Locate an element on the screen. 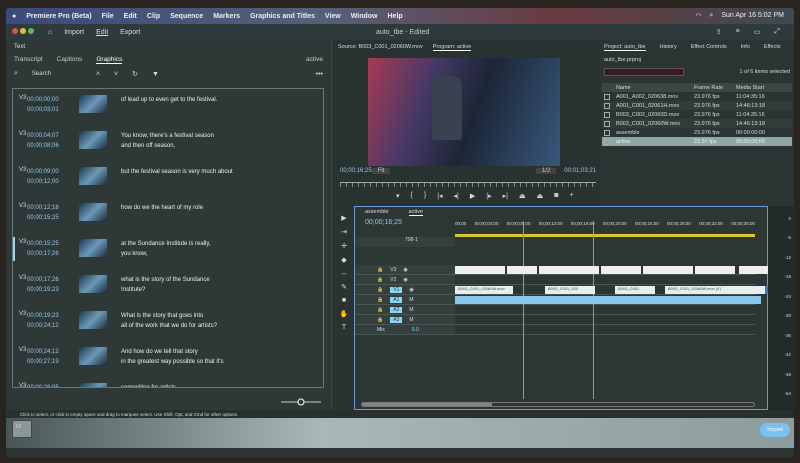  refresh-icon: ↻ is located at coordinates (135, 74).